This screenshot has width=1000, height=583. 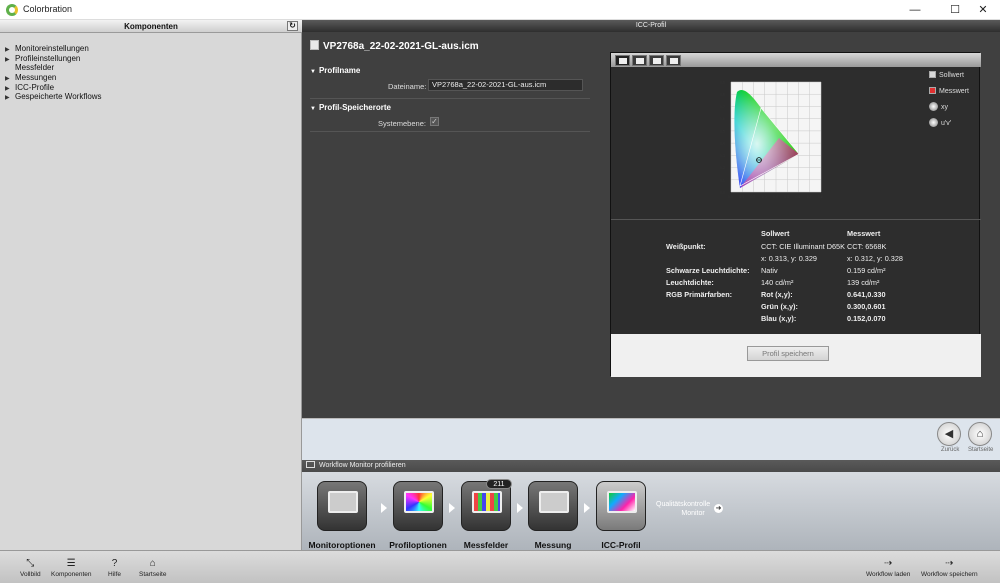 What do you see at coordinates (722, 83) in the screenshot?
I see `y-tick-label: 0.9` at bounding box center [722, 83].